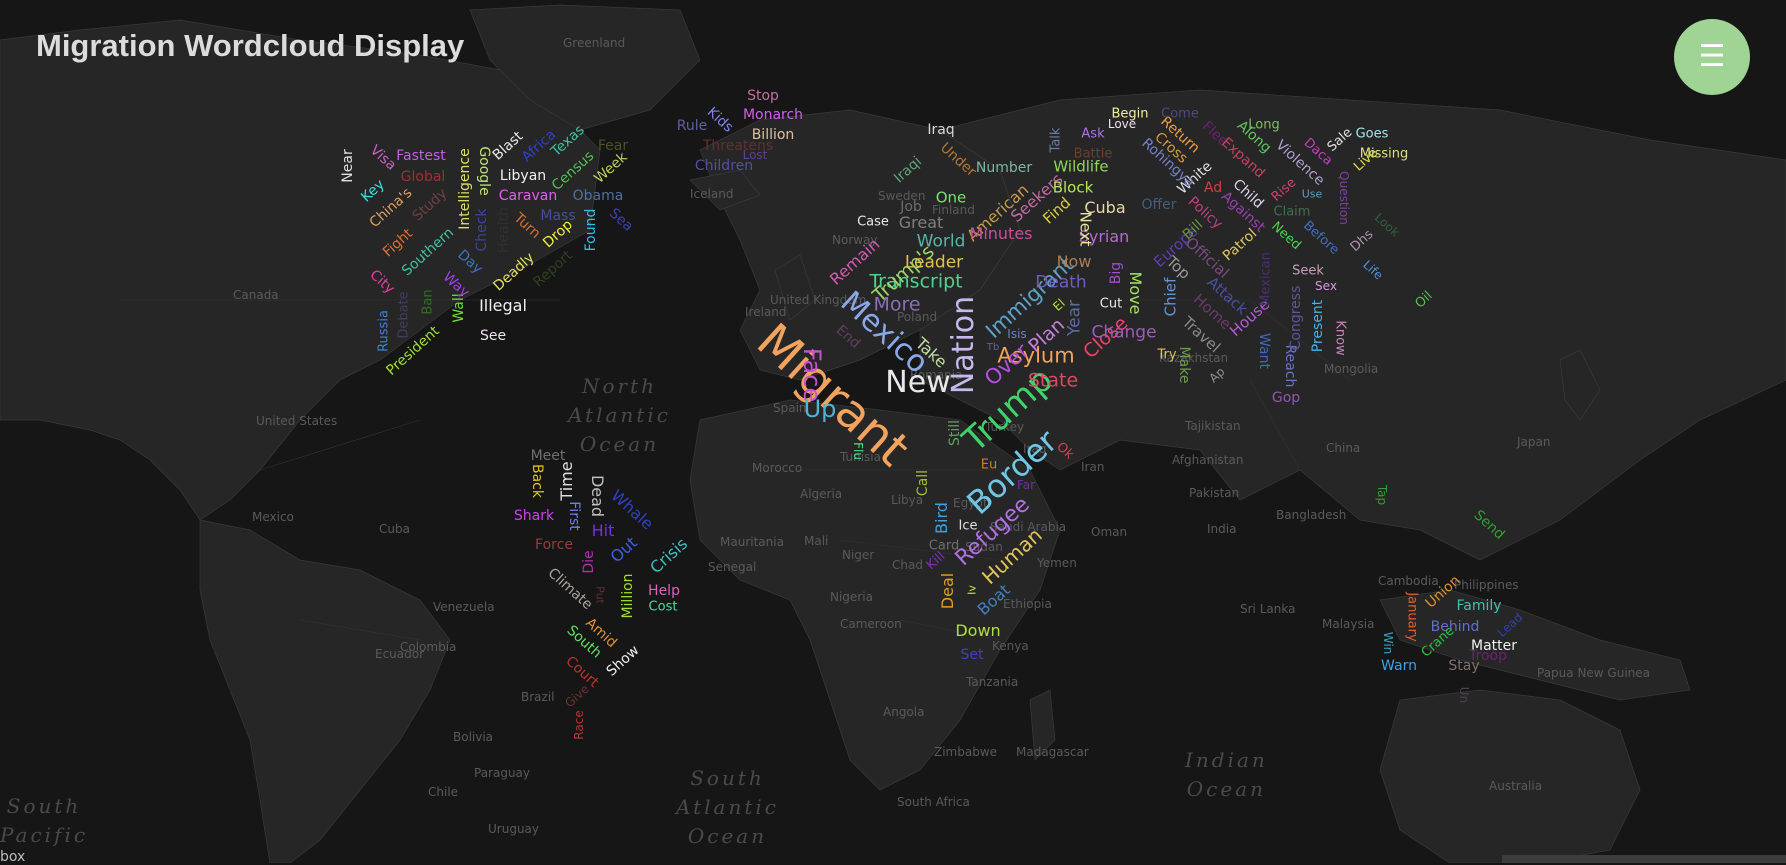  What do you see at coordinates (1318, 326) in the screenshot?
I see `wordcloud-word: Present` at bounding box center [1318, 326].